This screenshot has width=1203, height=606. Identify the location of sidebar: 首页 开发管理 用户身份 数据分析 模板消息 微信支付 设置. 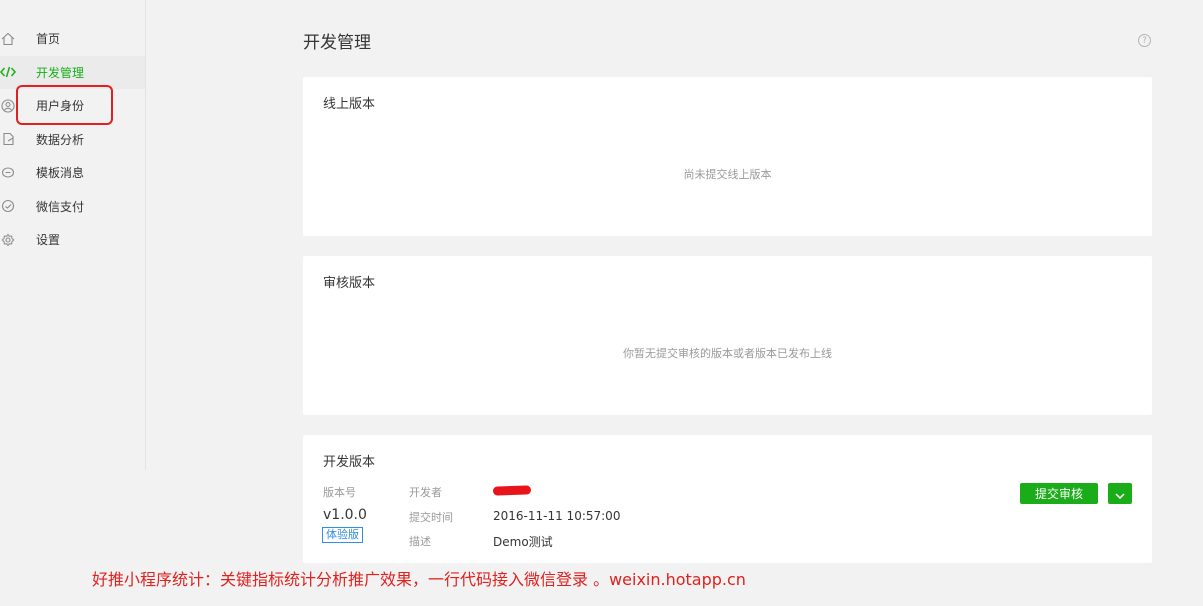
(73, 235).